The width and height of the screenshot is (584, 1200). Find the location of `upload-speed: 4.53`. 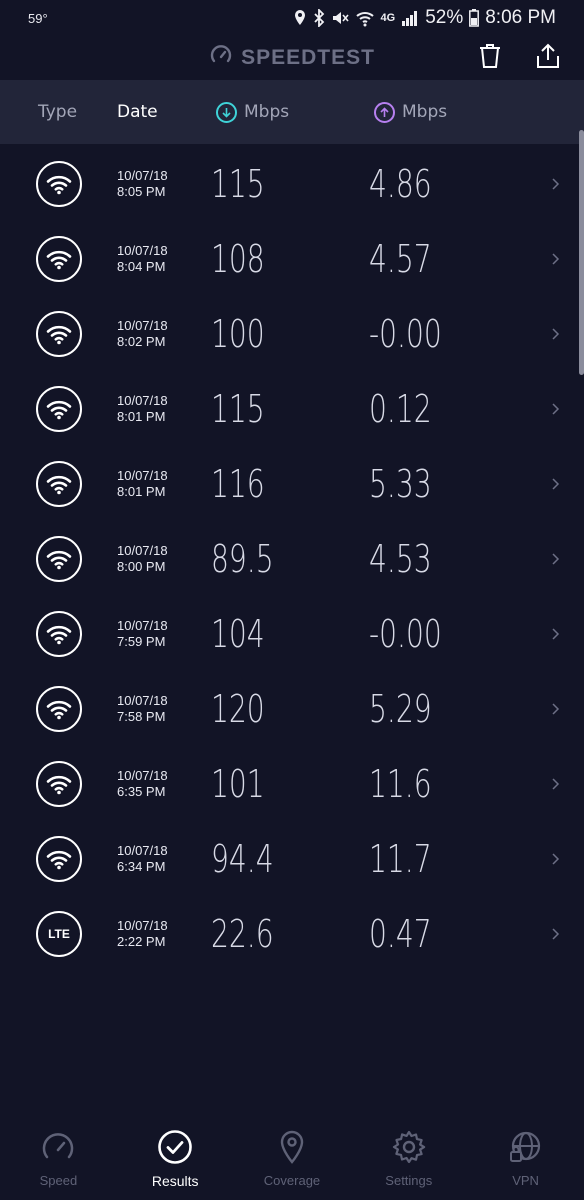

upload-speed: 4.53 is located at coordinates (400, 559).